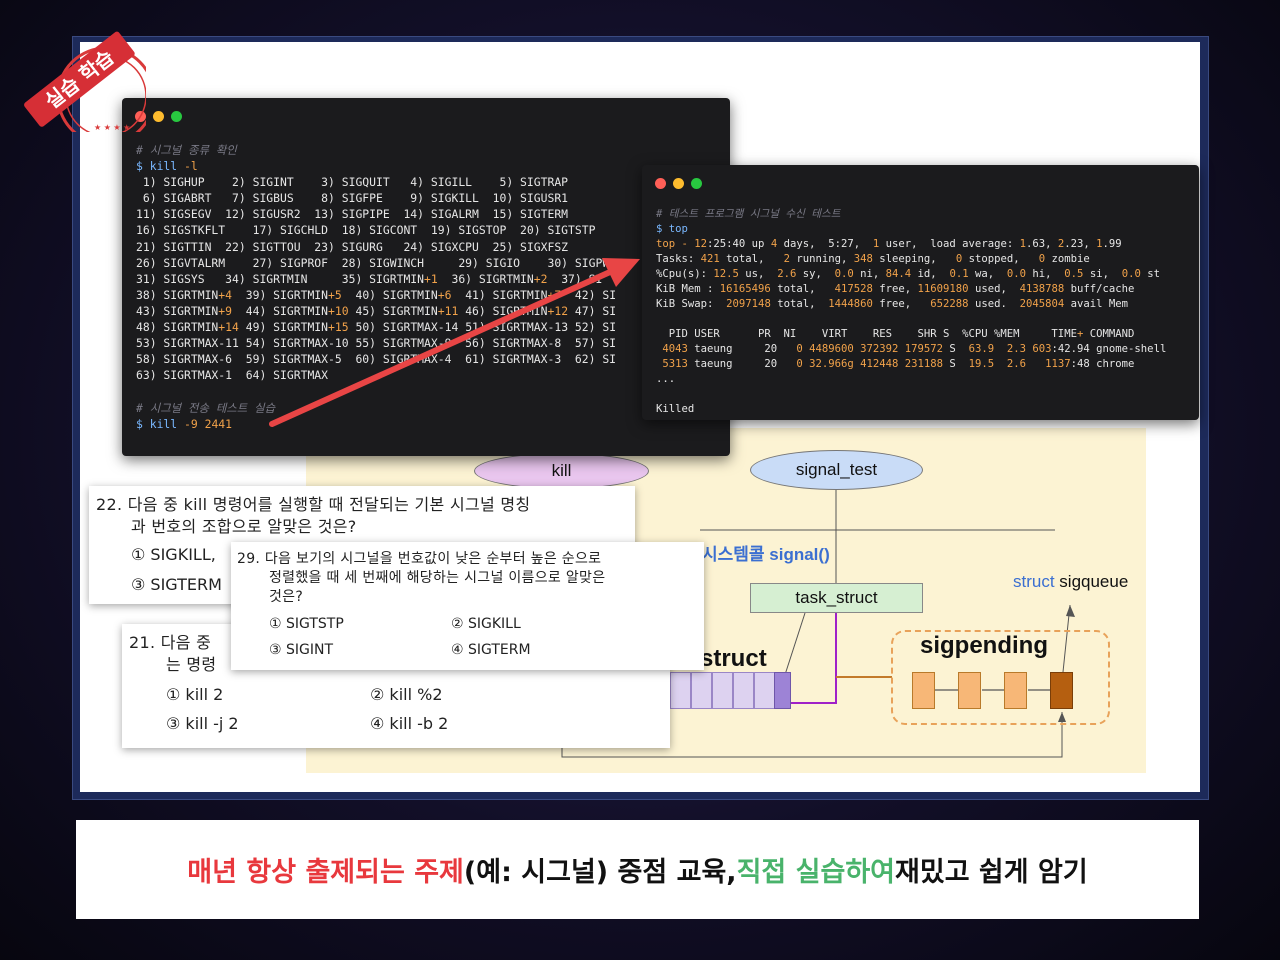 The height and width of the screenshot is (960, 1280). Describe the element at coordinates (419, 559) in the screenshot. I see `question-29-line1: 29. 다음 보기의 시그널을 번호값이 낮은 순부터 높은 순으로` at that location.